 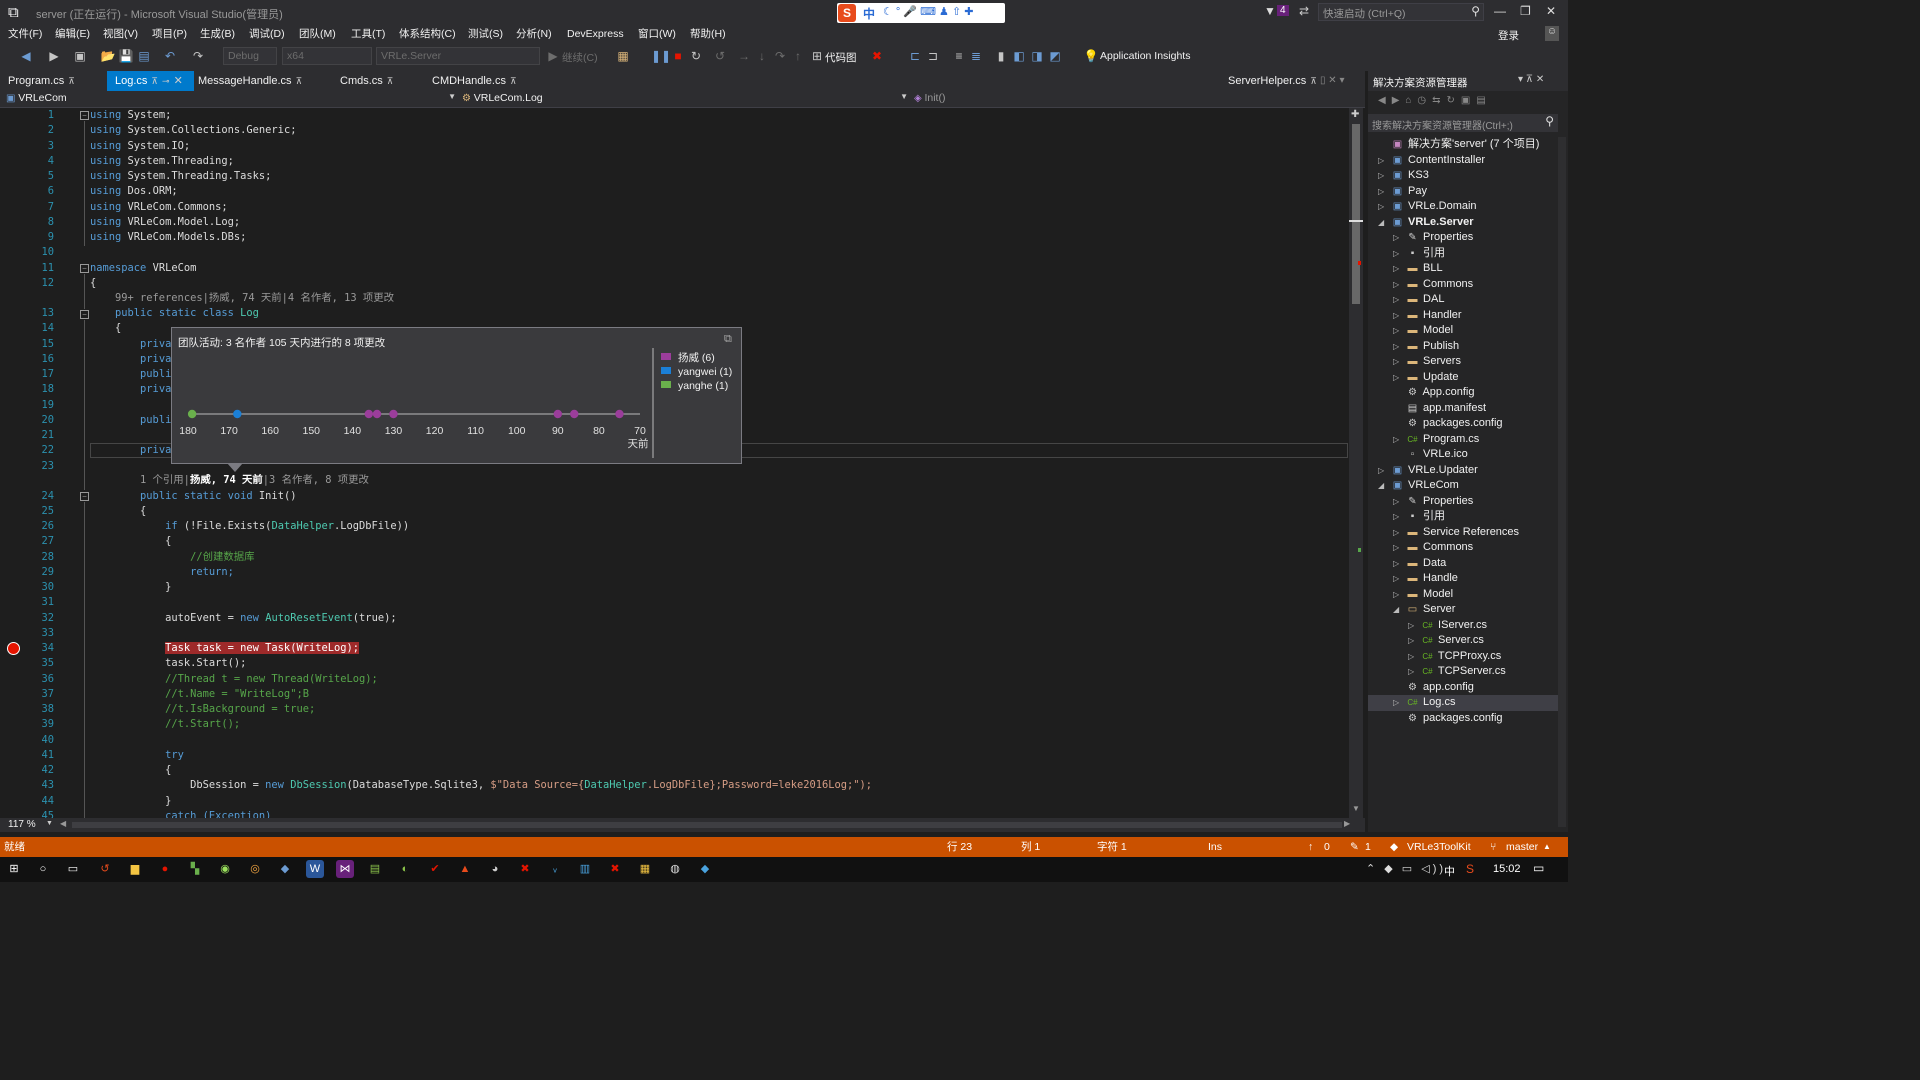 I want to click on restore-button: ❐, so click(x=1525, y=11).